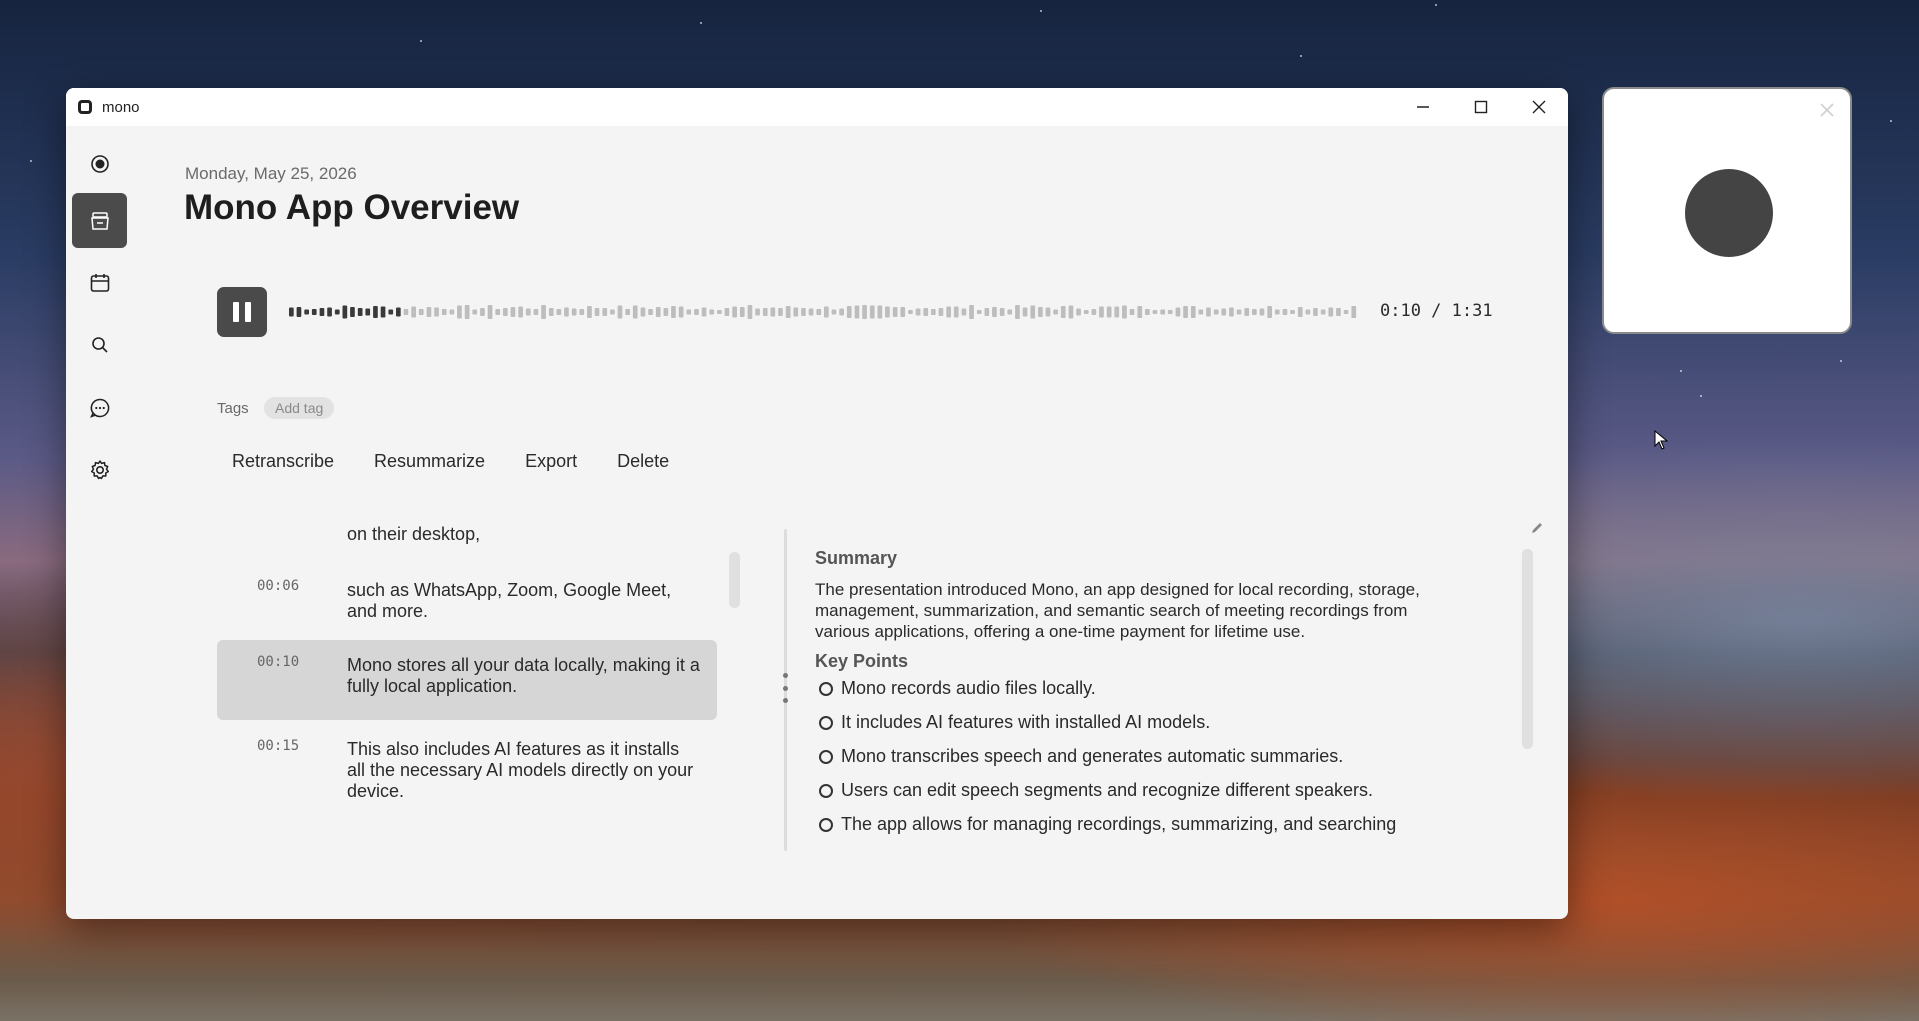  I want to click on summary-heading: Summary, so click(856, 558).